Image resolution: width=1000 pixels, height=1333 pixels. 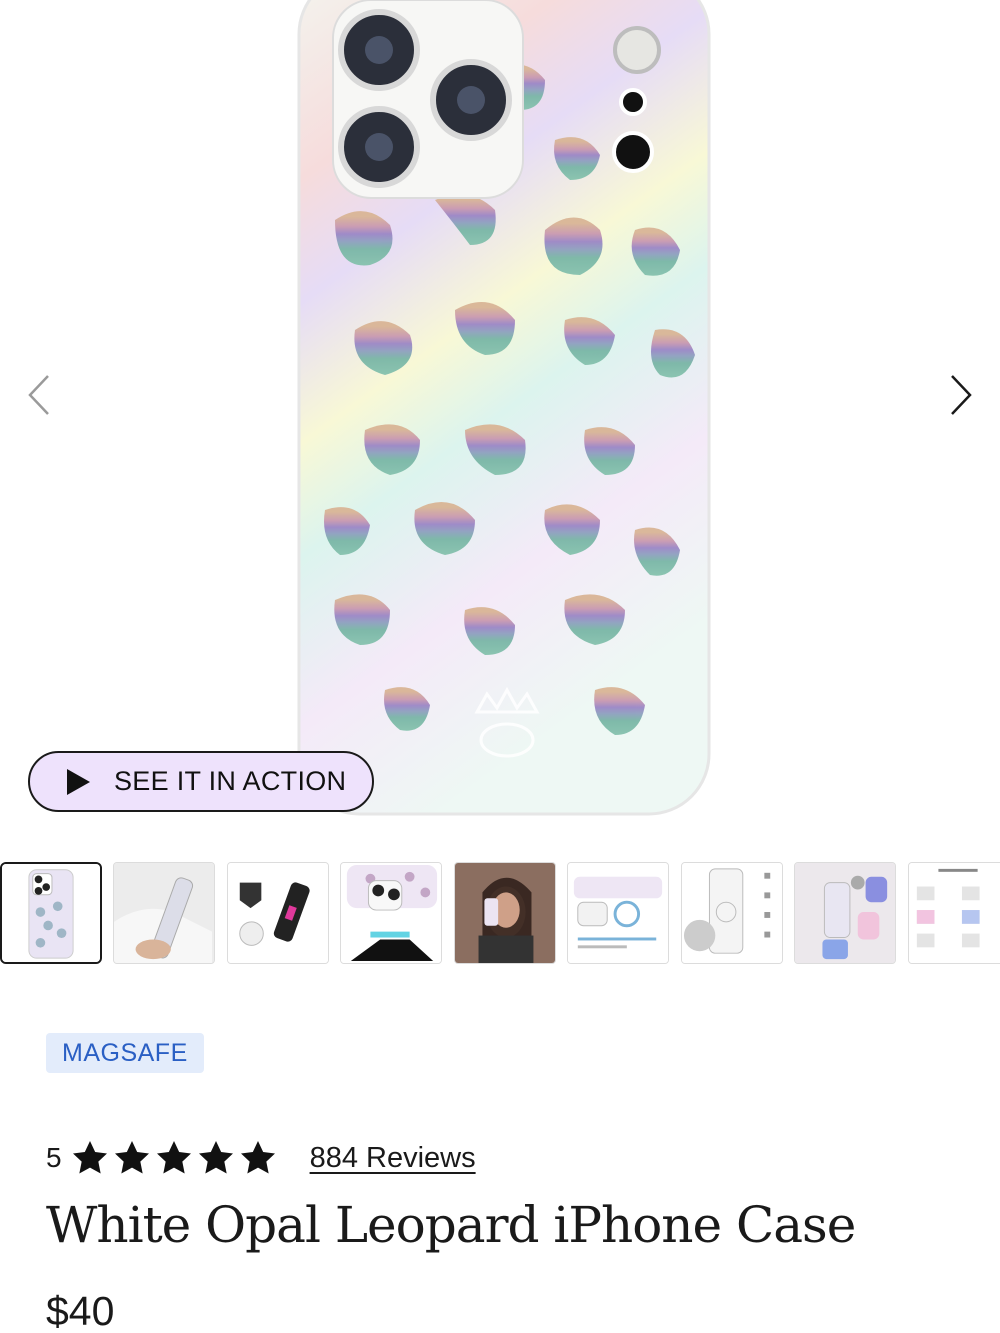 What do you see at coordinates (80, 1310) in the screenshot?
I see `product-price: $40` at bounding box center [80, 1310].